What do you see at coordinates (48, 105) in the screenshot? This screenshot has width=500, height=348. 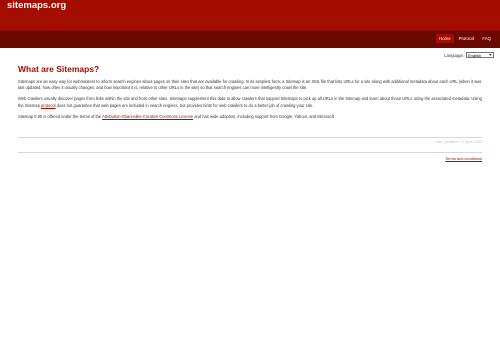 I see `protocol-link: protocol` at bounding box center [48, 105].